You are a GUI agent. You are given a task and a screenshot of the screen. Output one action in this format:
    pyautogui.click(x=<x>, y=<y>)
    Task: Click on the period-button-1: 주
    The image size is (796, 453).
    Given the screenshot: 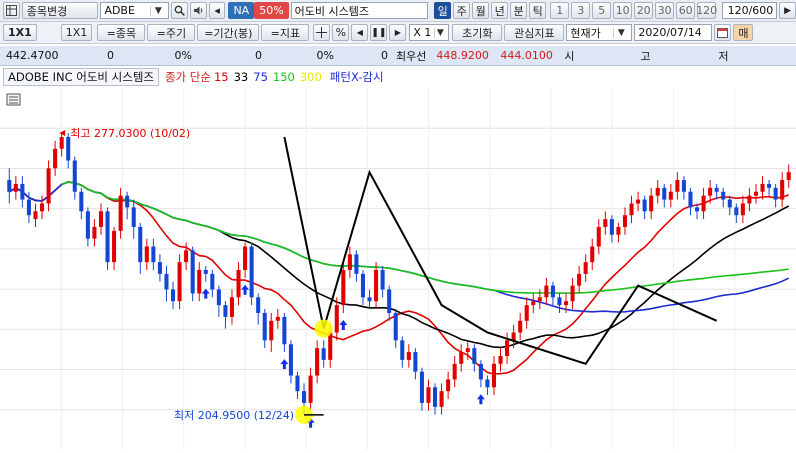 What is the action you would take?
    pyautogui.click(x=462, y=10)
    